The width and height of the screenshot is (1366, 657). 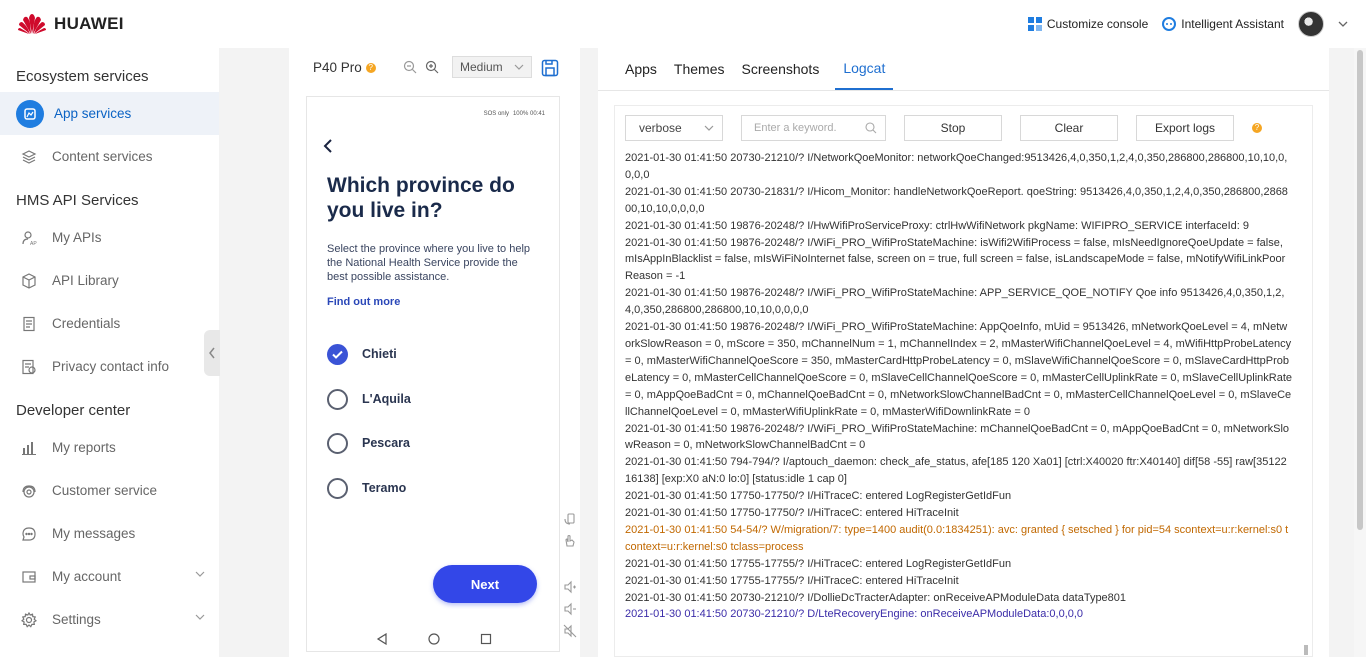 I want to click on customize-console-label: Customize console, so click(x=1097, y=24).